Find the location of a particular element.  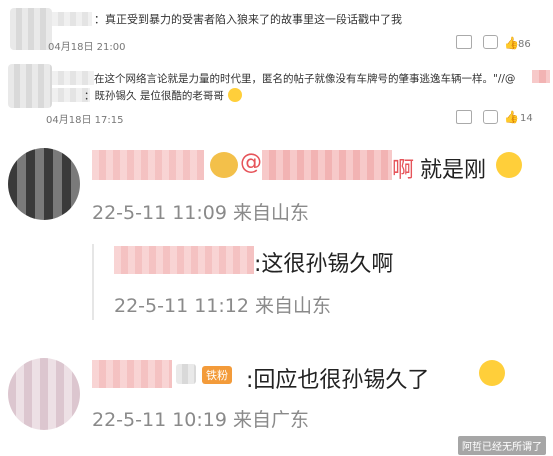

like-count: 14 is located at coordinates (526, 118).